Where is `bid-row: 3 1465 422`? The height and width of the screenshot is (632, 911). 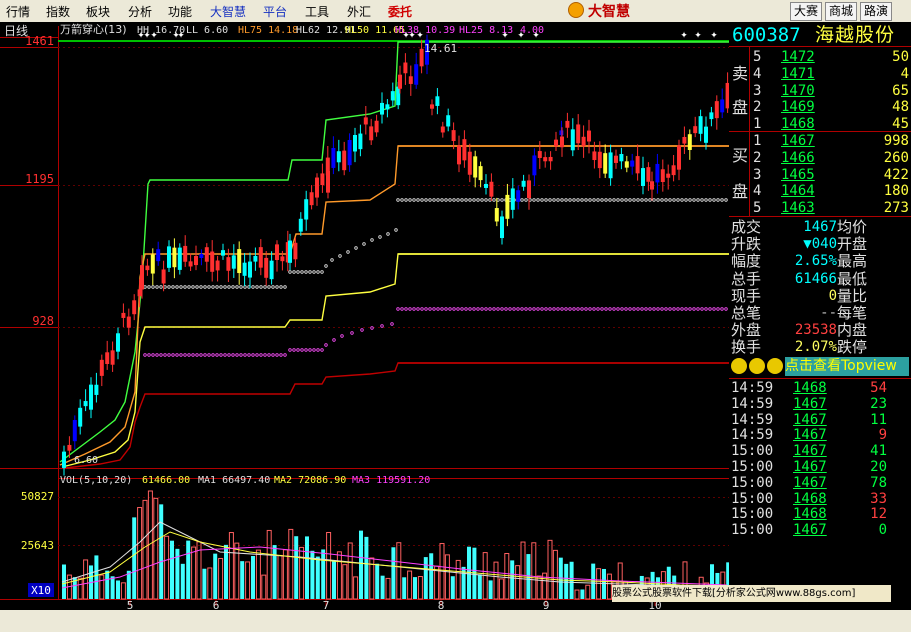 bid-row: 3 1465 422 is located at coordinates (820, 175).